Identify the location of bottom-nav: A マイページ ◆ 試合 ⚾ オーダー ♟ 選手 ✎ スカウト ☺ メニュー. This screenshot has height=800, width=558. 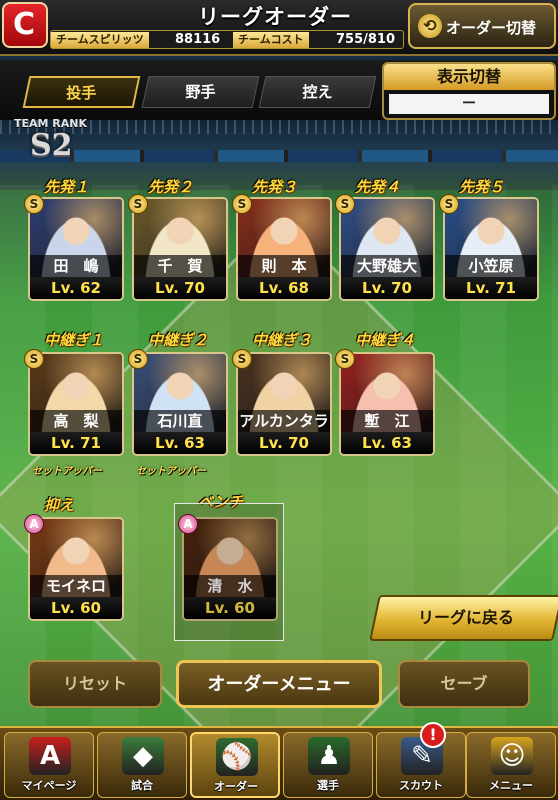
(279, 763).